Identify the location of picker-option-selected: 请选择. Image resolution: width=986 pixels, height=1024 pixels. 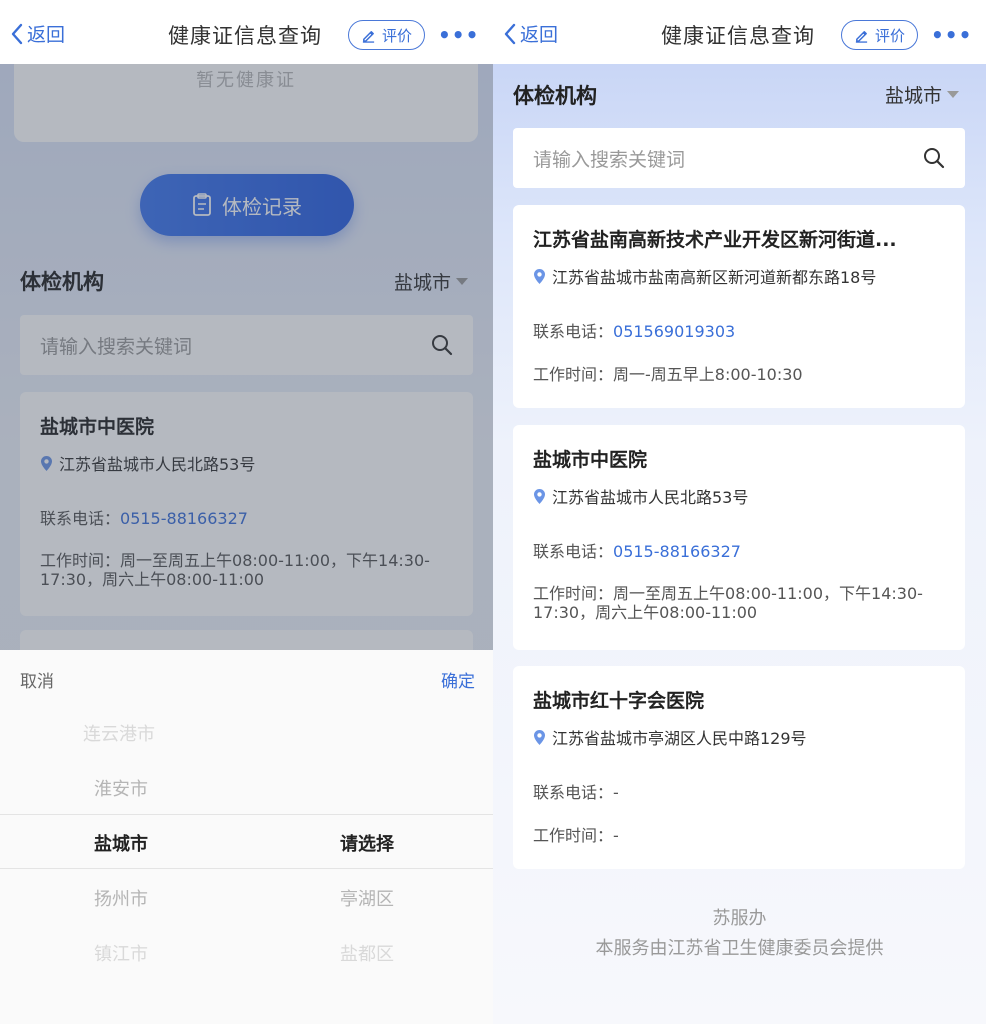
(367, 843).